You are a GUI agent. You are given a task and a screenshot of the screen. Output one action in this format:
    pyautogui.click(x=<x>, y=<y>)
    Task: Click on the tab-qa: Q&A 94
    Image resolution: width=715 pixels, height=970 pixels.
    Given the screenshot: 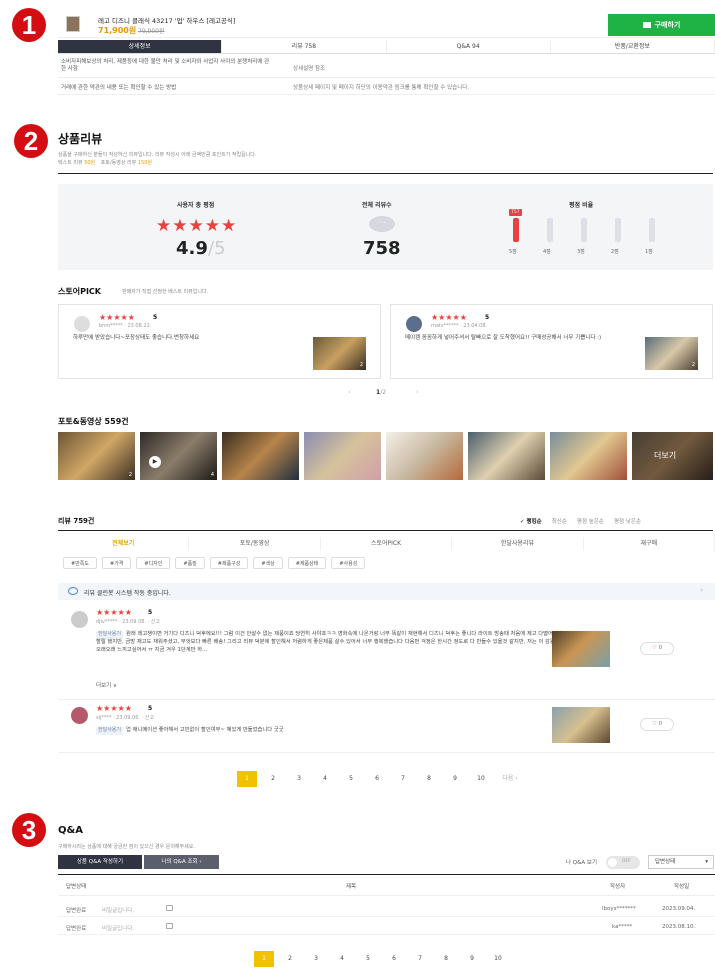 What is the action you would take?
    pyautogui.click(x=469, y=46)
    